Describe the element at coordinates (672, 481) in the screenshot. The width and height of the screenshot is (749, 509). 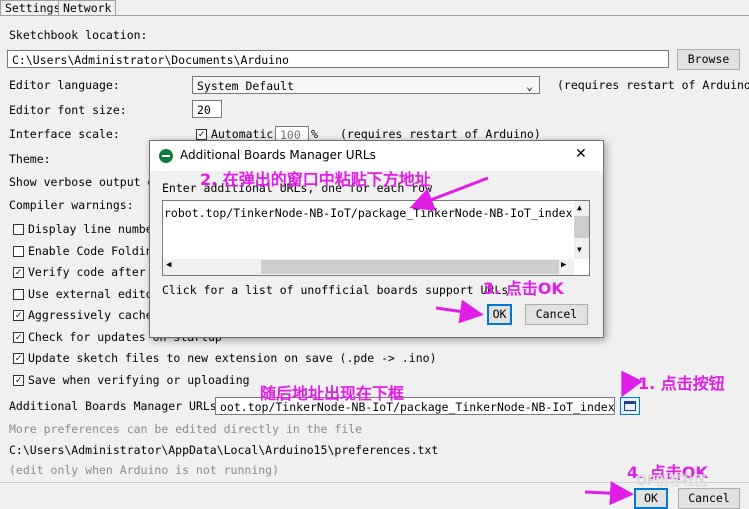
I see `watermark-logo: DF创客社区` at that location.